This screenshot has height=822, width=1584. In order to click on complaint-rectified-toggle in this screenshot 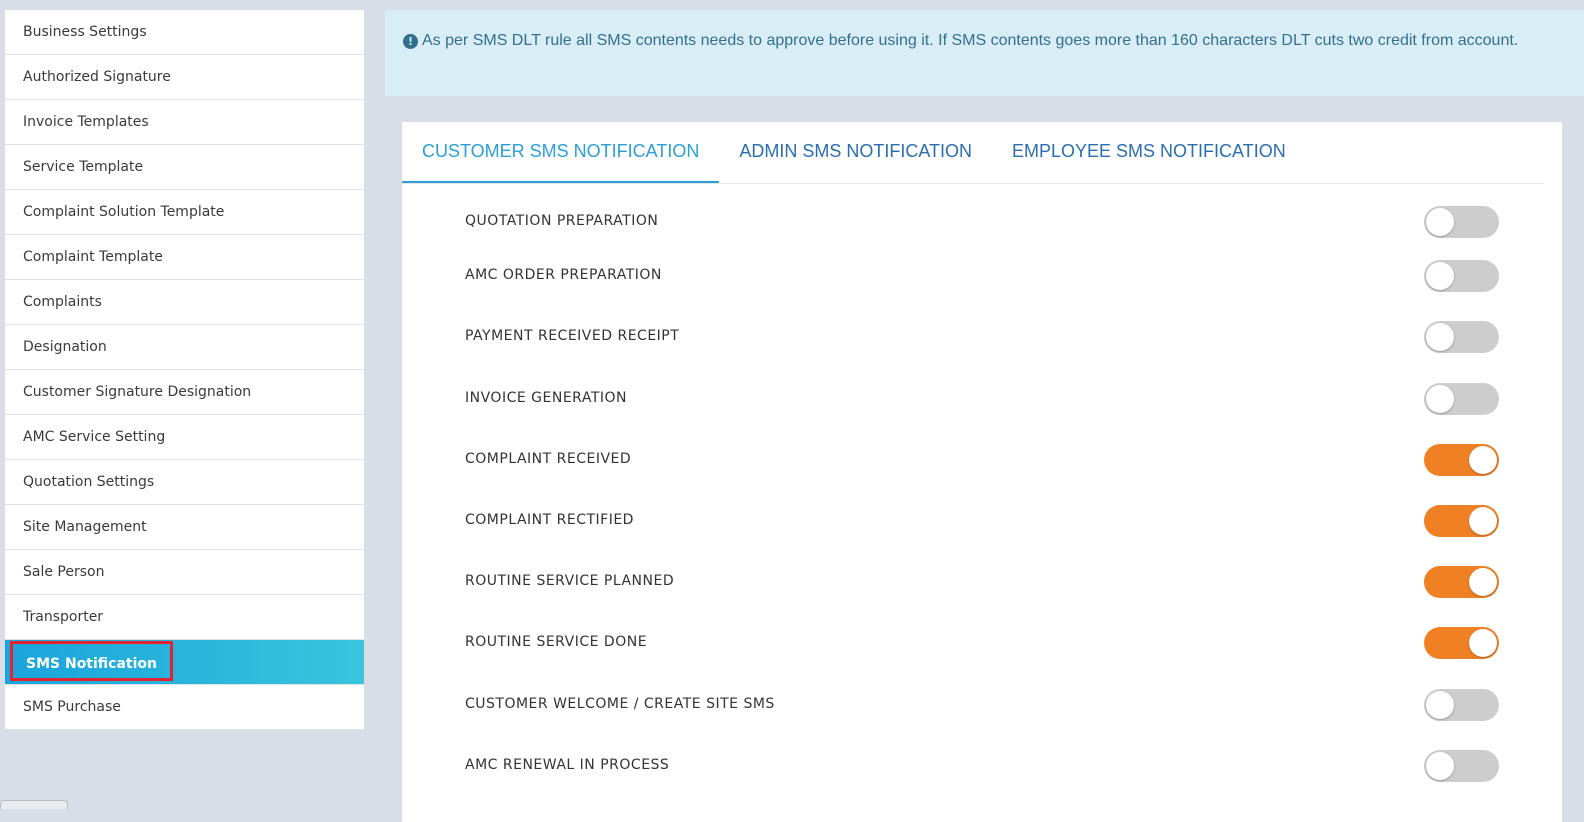, I will do `click(1461, 520)`.